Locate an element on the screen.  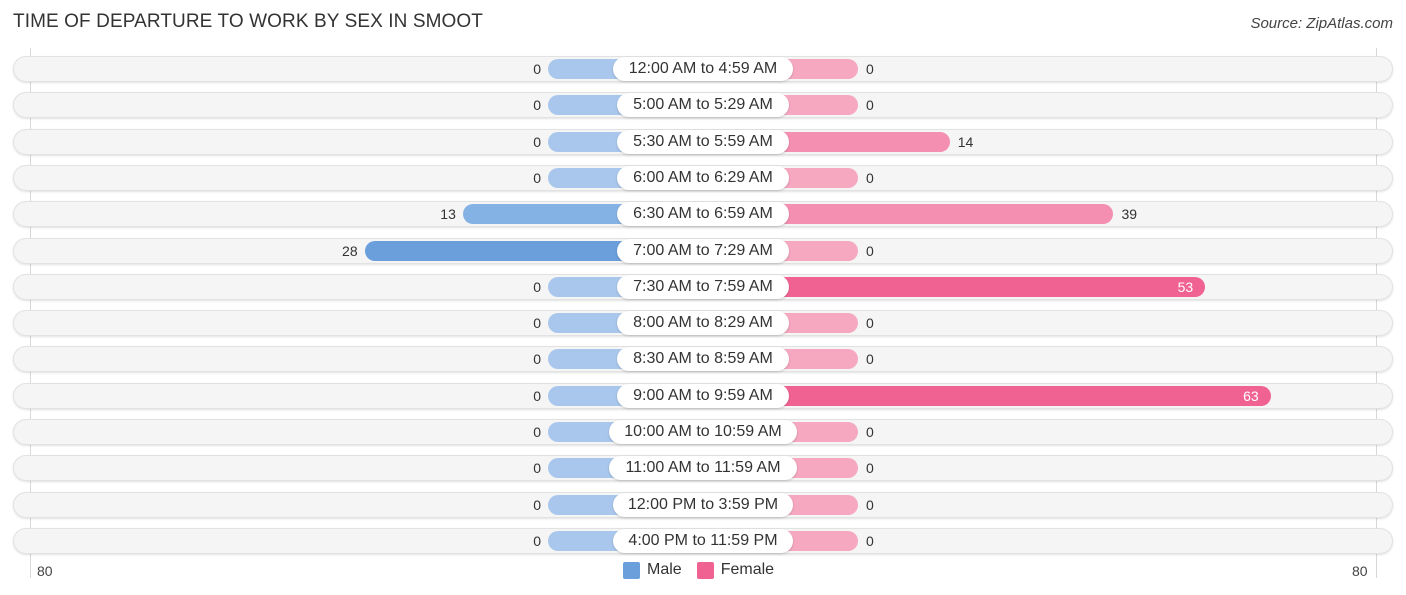
category-label: 8:30 AM to 8:59 AM is located at coordinates (703, 359).